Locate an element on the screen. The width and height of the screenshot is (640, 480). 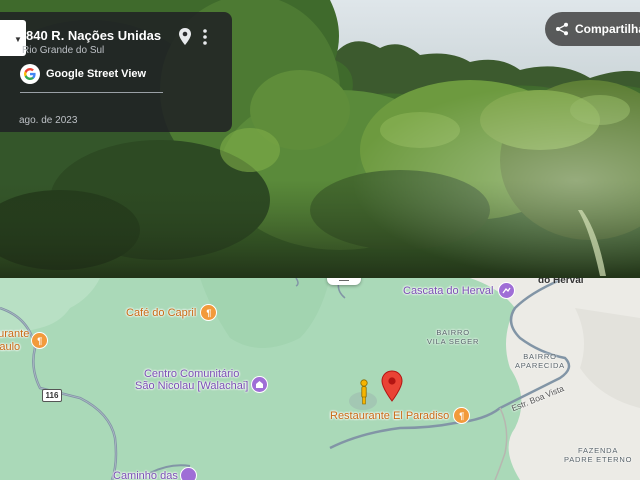
community-center-icon is located at coordinates (260, 384).